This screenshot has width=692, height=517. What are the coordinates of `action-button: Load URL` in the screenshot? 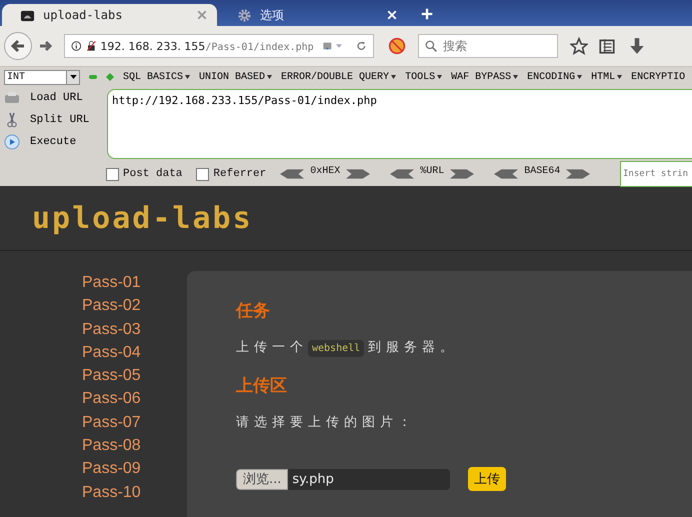 It's located at (56, 98).